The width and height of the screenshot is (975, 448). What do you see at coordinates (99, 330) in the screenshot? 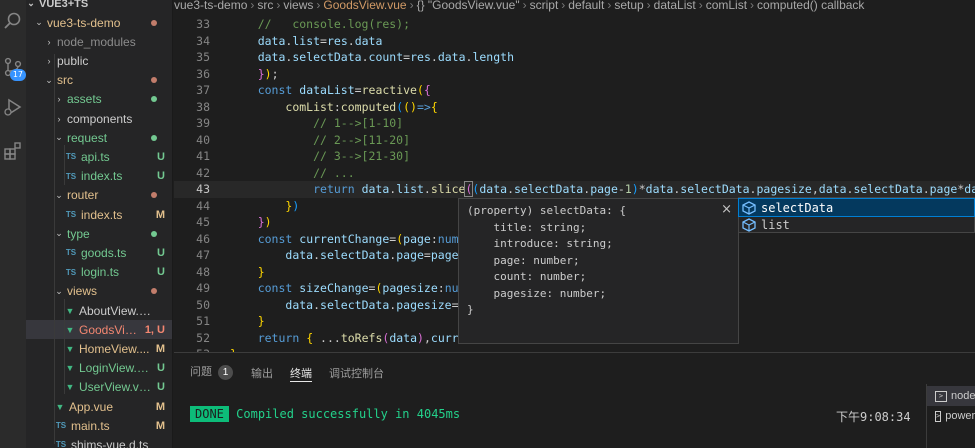
I see `tree-item: ▼ GoodsVie... 1, U` at bounding box center [99, 330].